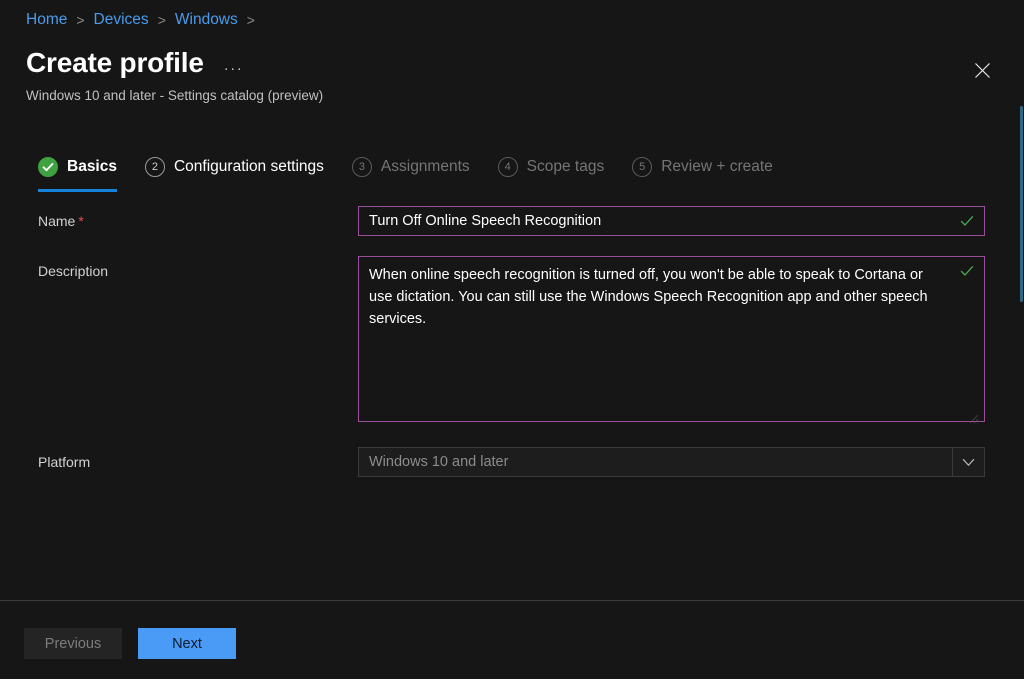 This screenshot has height=679, width=1024. I want to click on tab-basics-label: Basics, so click(92, 166).